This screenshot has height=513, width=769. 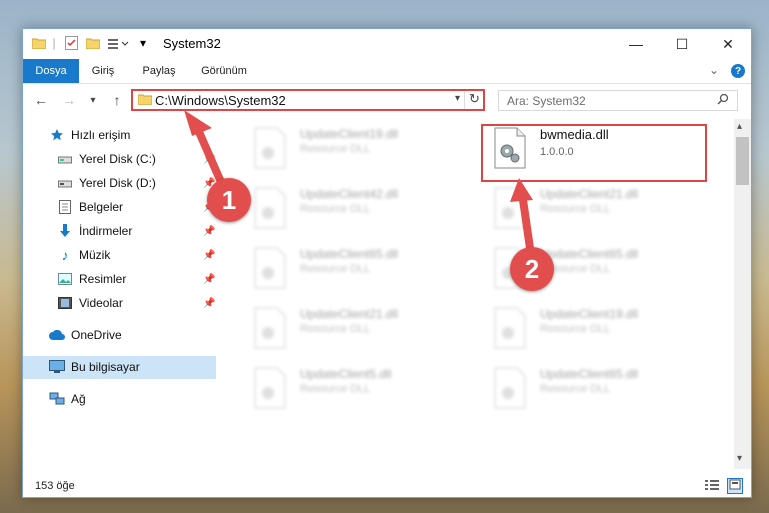 I want to click on annotation-arrows, so click(x=360, y=188).